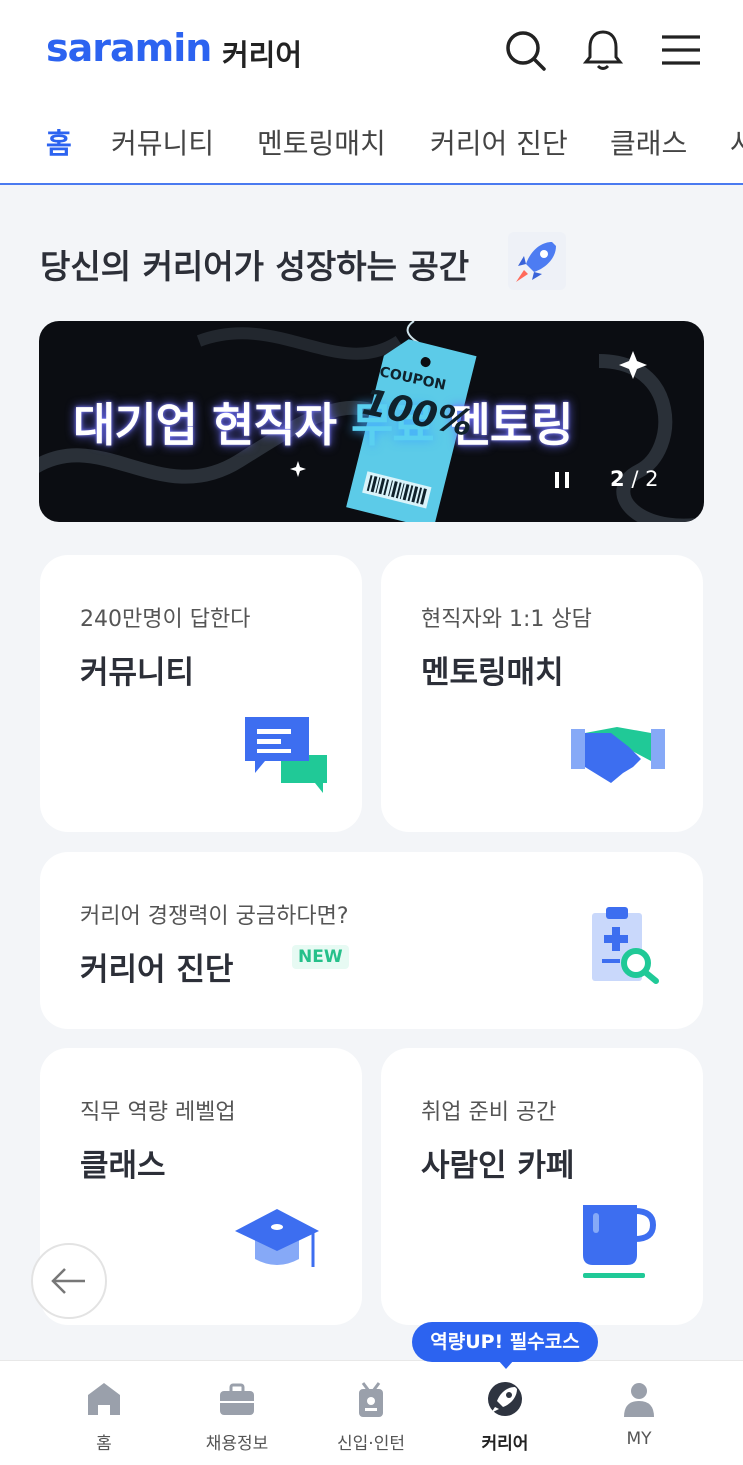 The image size is (743, 1465). I want to click on nav-my: MY, so click(639, 1413).